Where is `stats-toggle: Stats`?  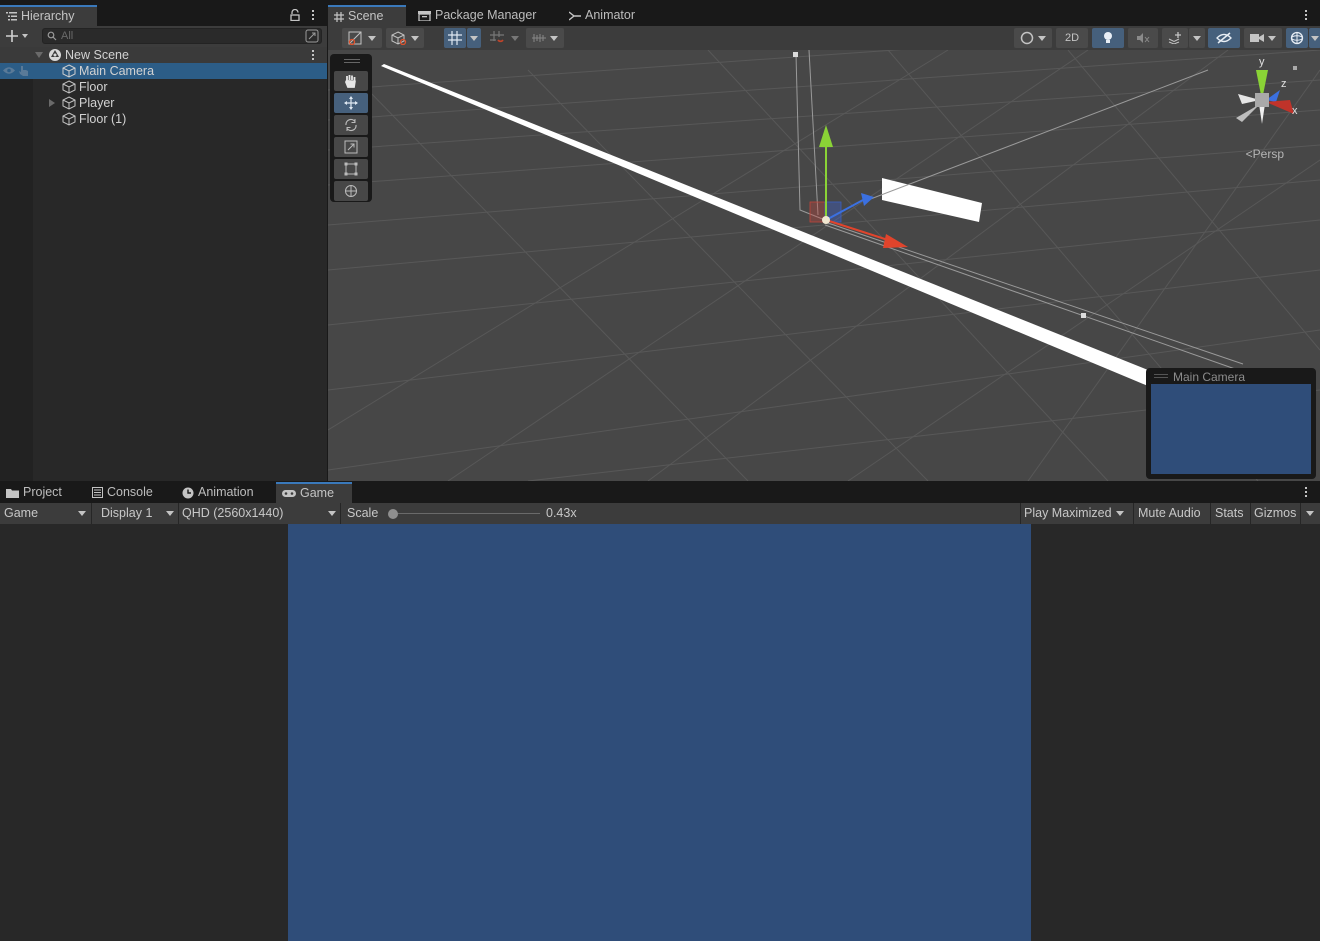 stats-toggle: Stats is located at coordinates (1229, 513).